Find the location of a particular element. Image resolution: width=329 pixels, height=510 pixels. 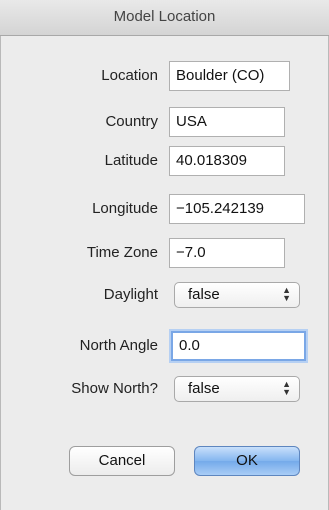

timezone-row: Time Zone −7.0 is located at coordinates (164, 253).